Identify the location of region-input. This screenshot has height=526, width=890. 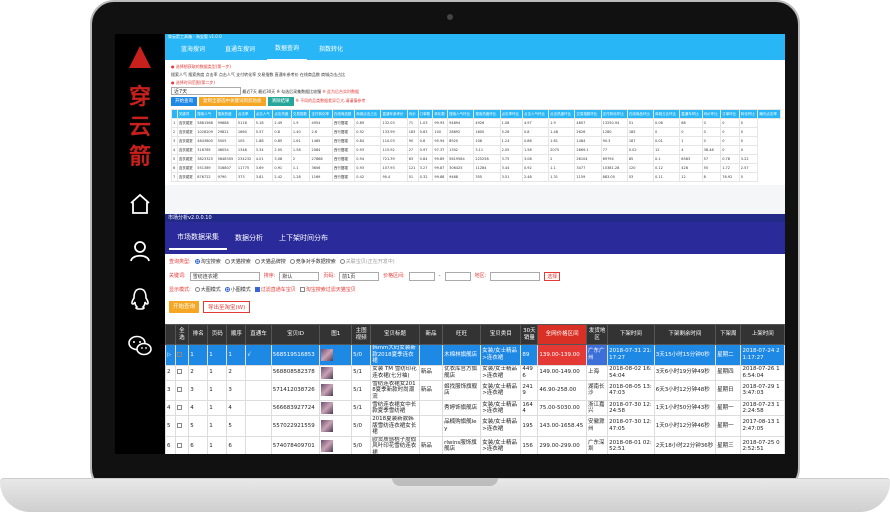
(515, 276).